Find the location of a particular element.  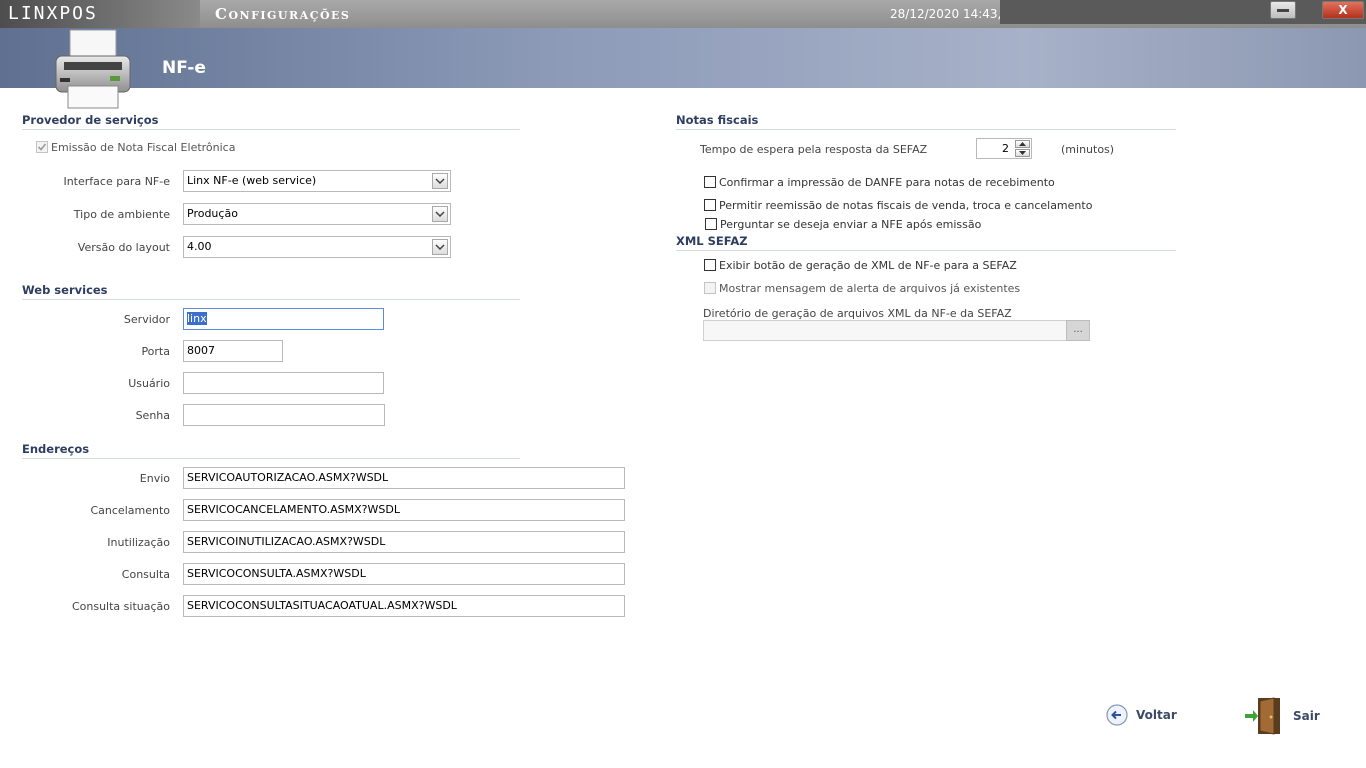

cancelamento-input: SERVICOCANCELAMENTO.ASMX?WSDL is located at coordinates (404, 510).